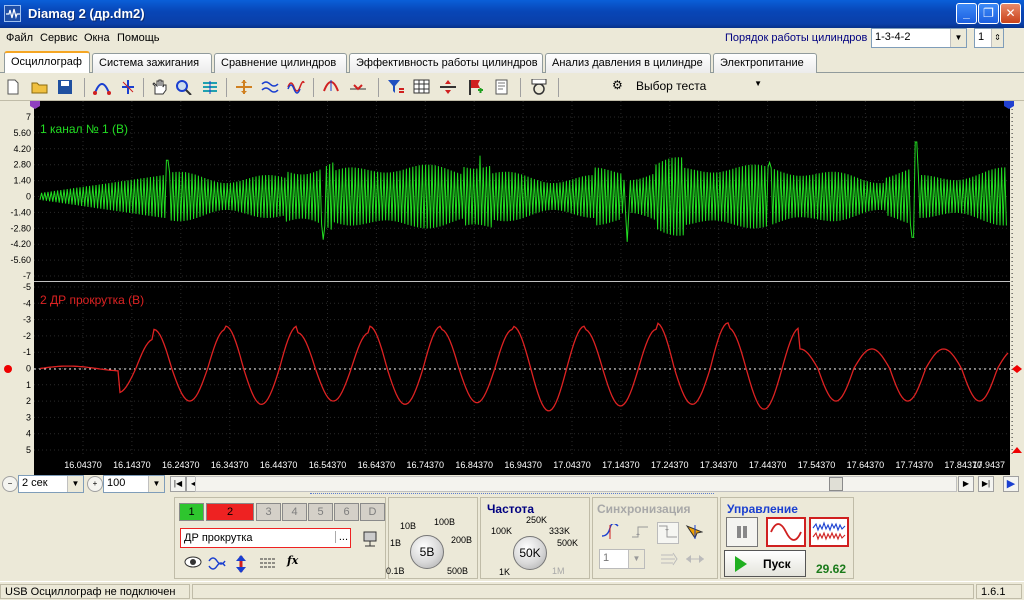 The image size is (1024, 600). What do you see at coordinates (719, 465) in the screenshot?
I see `x-tick-label: 17.34370` at bounding box center [719, 465].